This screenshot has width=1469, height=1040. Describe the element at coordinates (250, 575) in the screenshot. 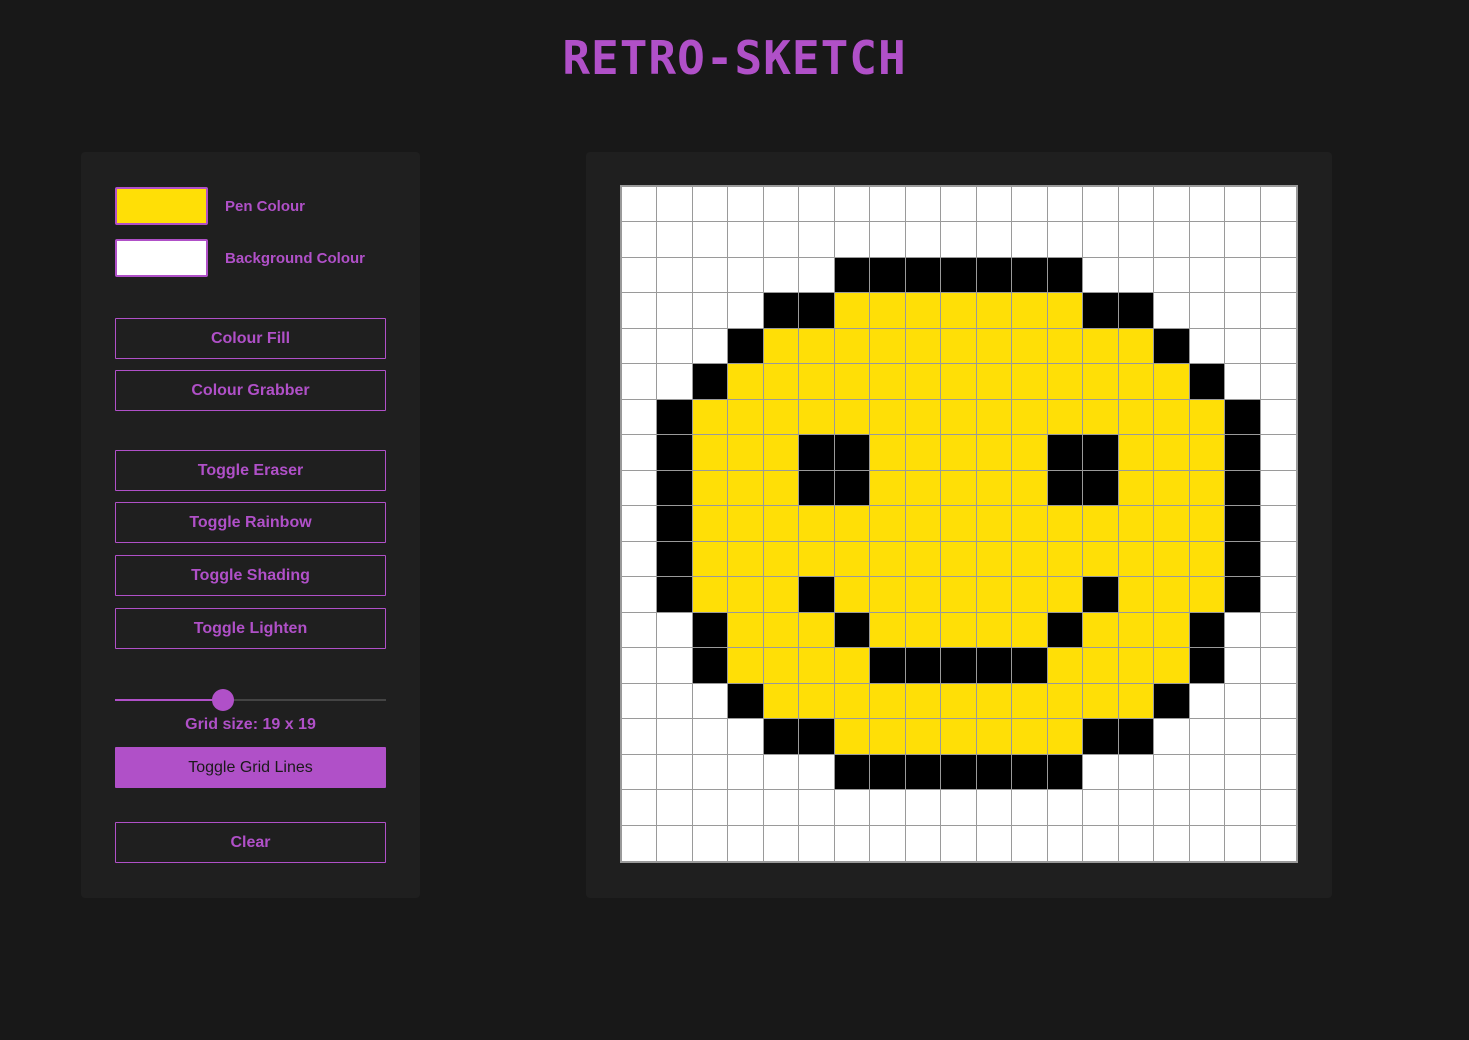

I see `toggle-shading-button: Toggle Shading` at that location.